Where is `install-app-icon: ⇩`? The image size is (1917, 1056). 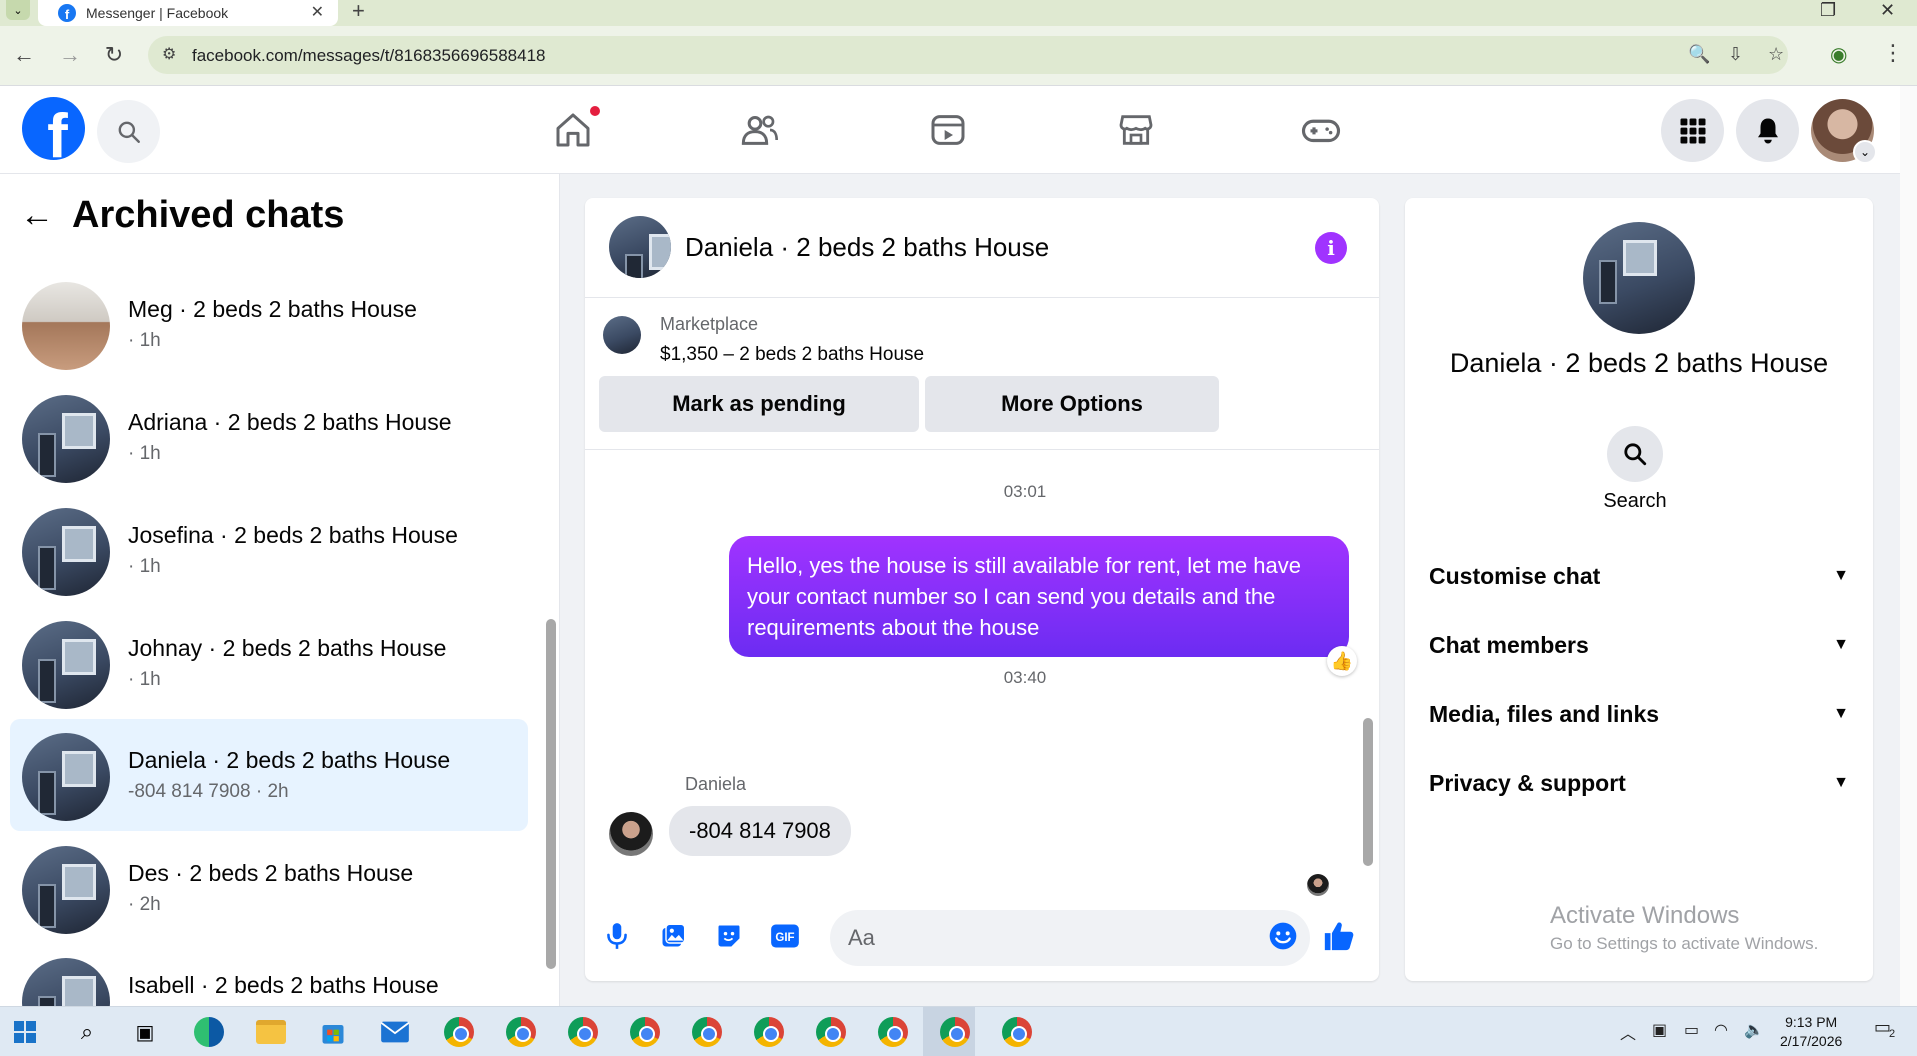 install-app-icon: ⇩ is located at coordinates (1735, 54).